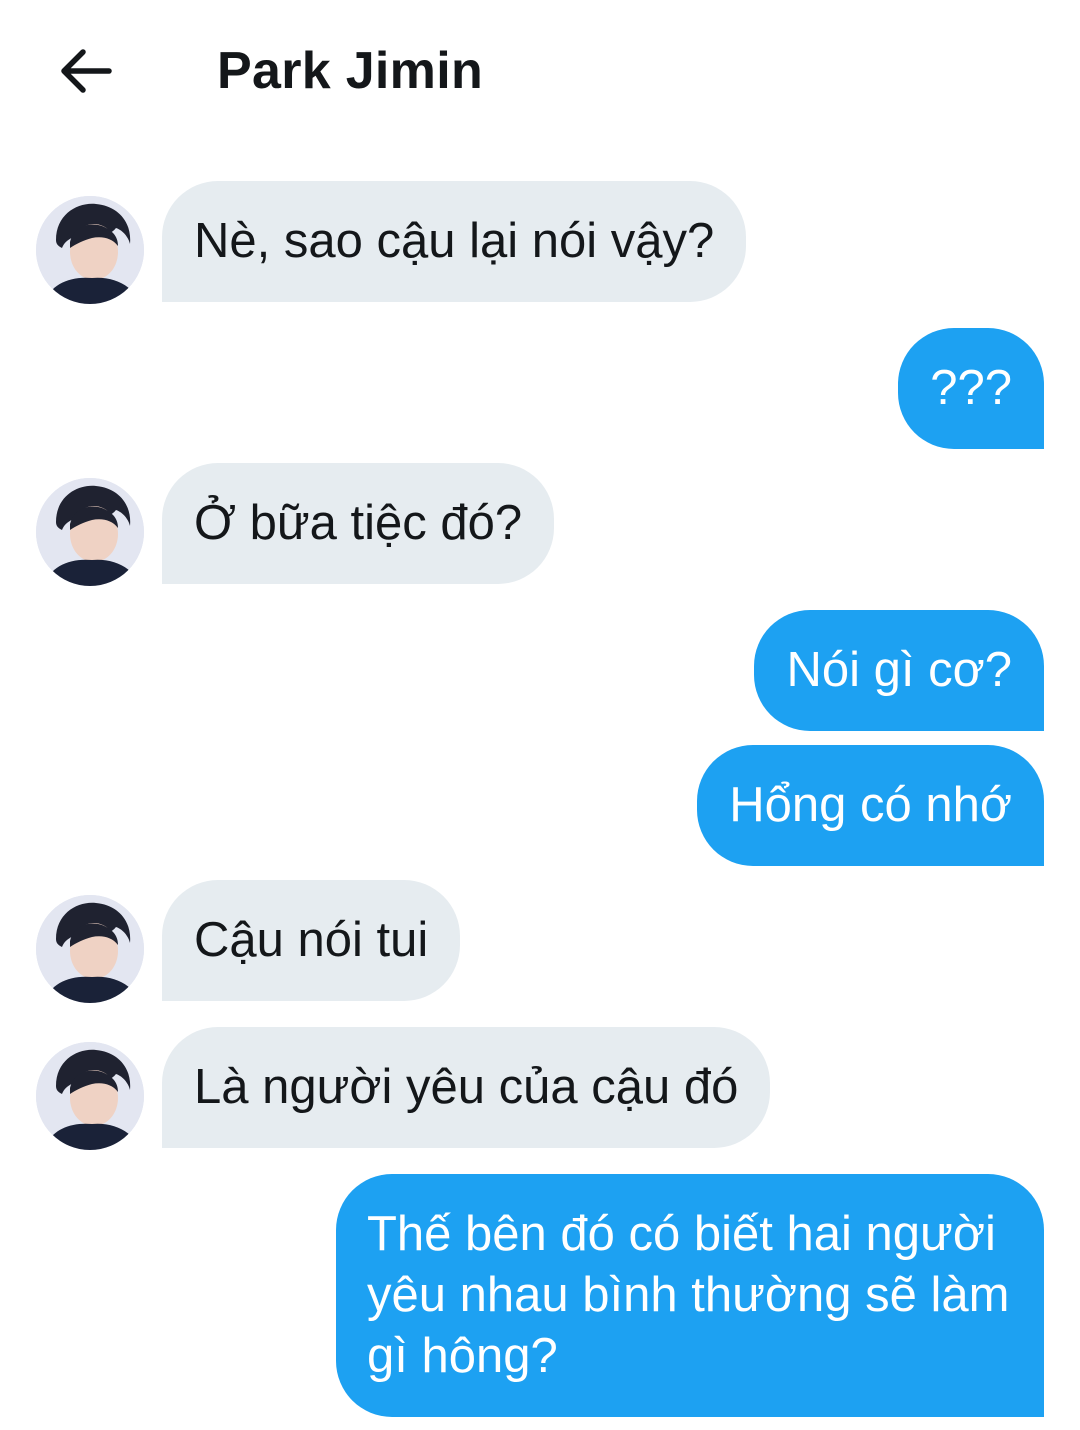 The image size is (1080, 1430). I want to click on message-text: Hổng có nhớ, so click(870, 805).